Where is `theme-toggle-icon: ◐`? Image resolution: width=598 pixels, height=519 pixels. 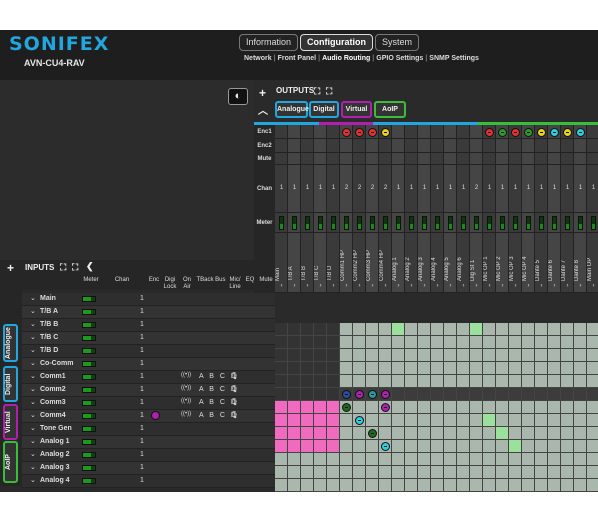
theme-toggle-icon: ◐ is located at coordinates (238, 96).